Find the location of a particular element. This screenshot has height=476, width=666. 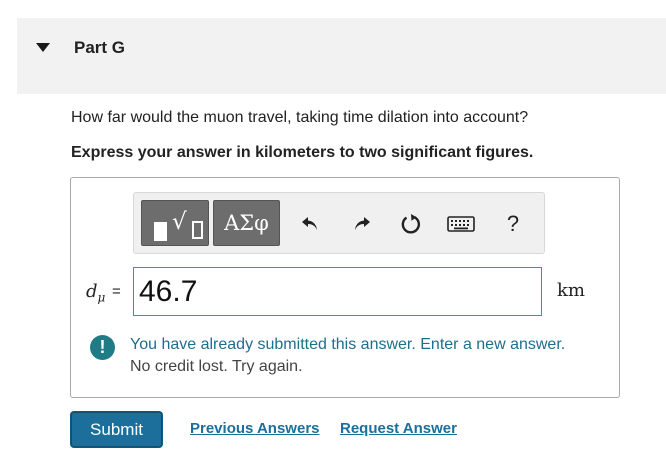

reset-button is located at coordinates (411, 224).